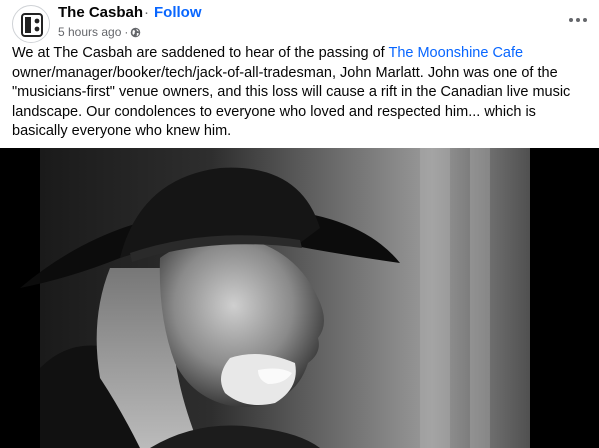  I want to click on post-header: The Casbah · Follow 5 hours ago ·, so click(302, 24).